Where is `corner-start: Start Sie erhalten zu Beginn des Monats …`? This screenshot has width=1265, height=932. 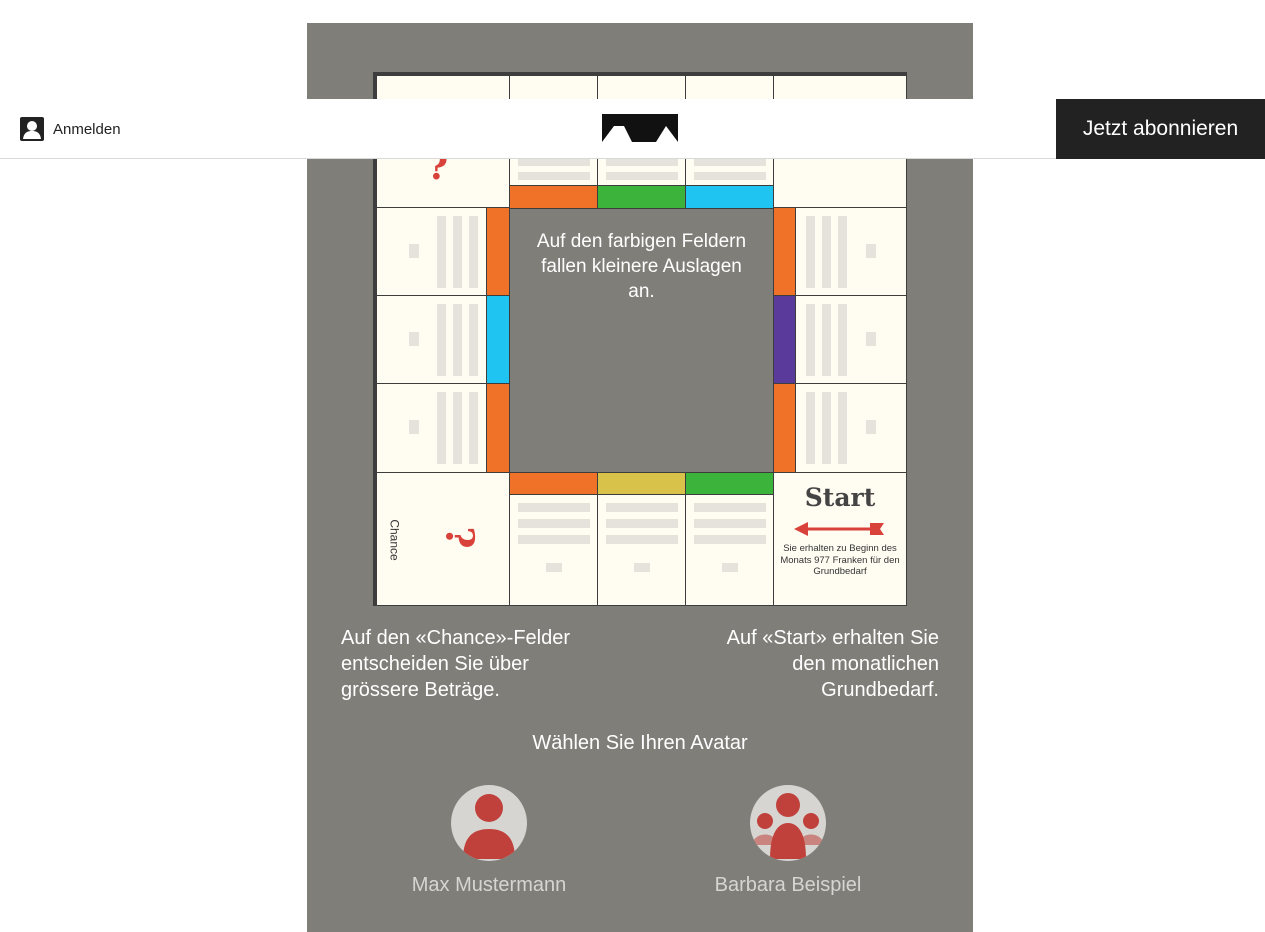 corner-start: Start Sie erhalten zu Beginn des Monats … is located at coordinates (840, 539).